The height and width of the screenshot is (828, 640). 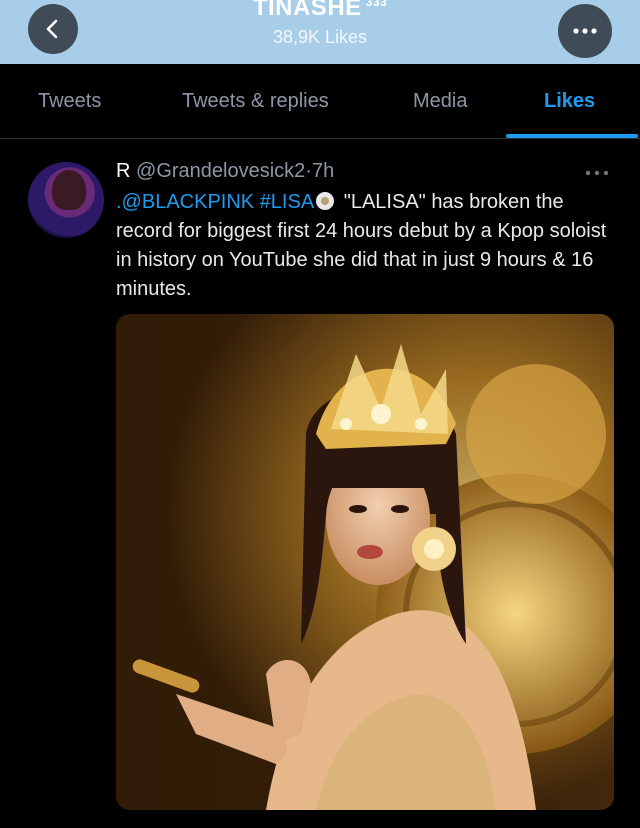 I want to click on tab-tweets: Tweets, so click(x=69, y=101).